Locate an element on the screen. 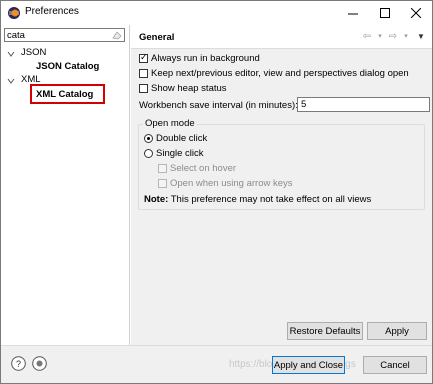  tree-item-json-catalog: JSON Catalog is located at coordinates (67, 66).